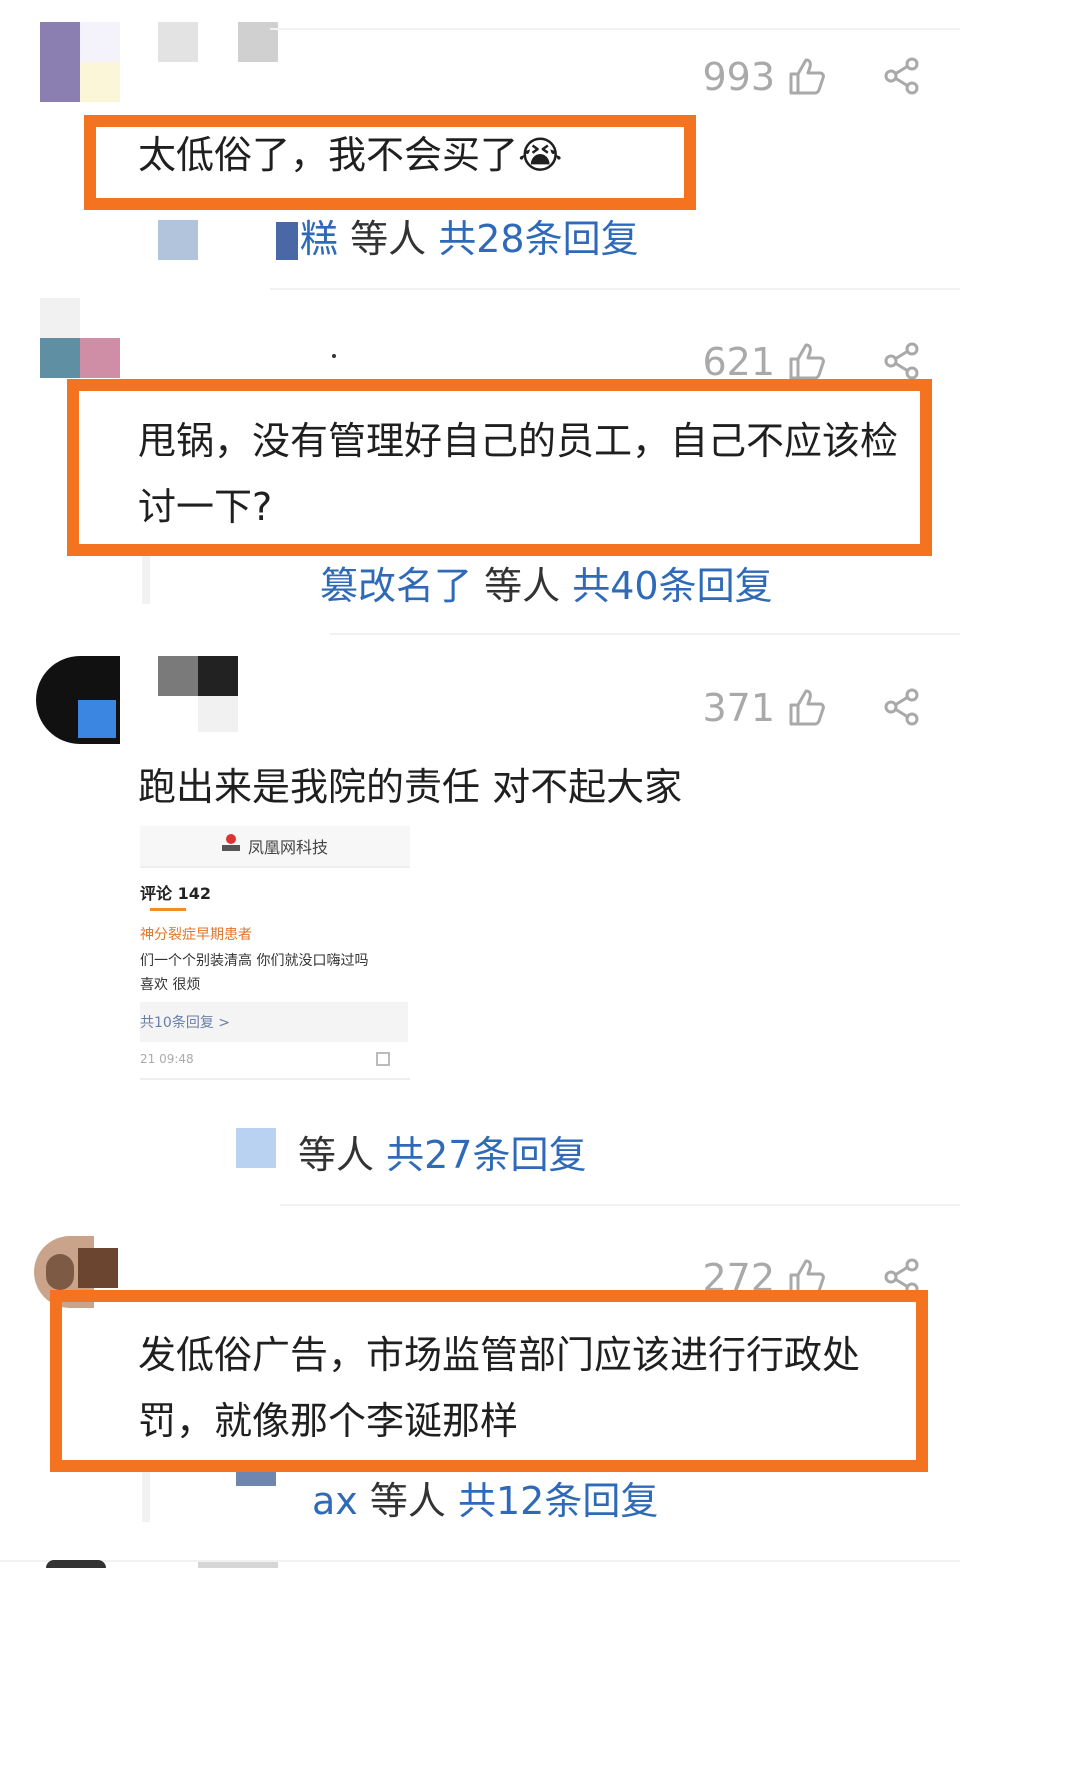 The height and width of the screenshot is (1775, 1080). Describe the element at coordinates (738, 77) in the screenshot. I see `like-count: 993` at that location.